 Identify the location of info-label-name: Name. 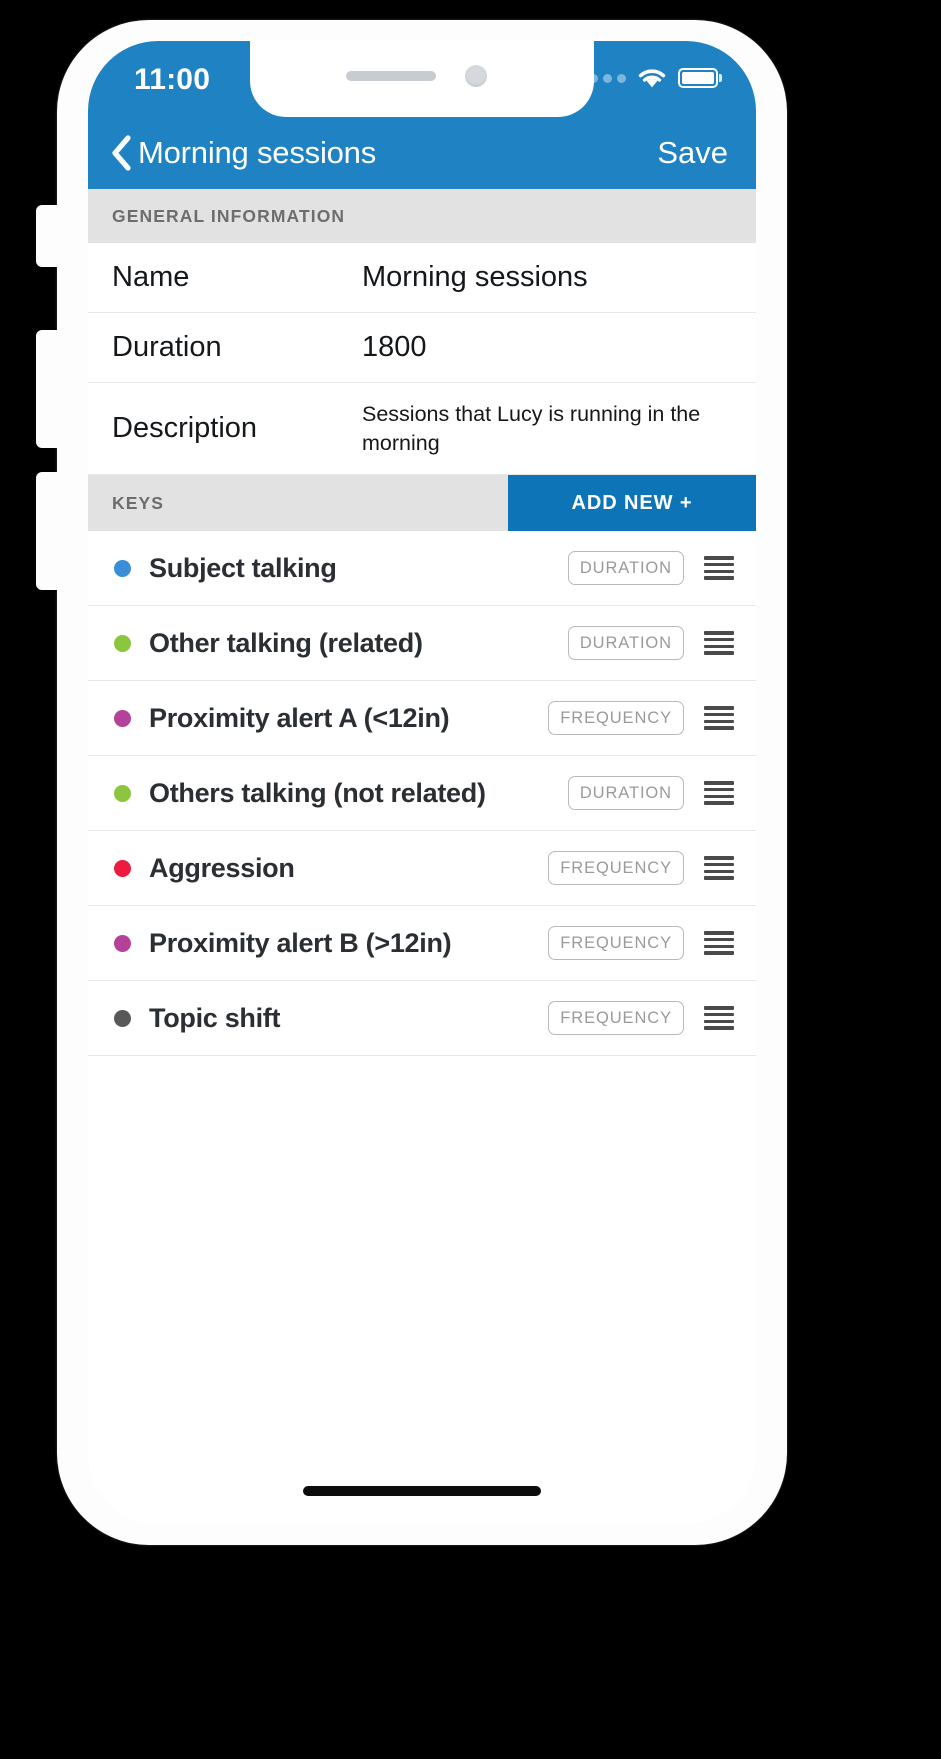
(151, 277).